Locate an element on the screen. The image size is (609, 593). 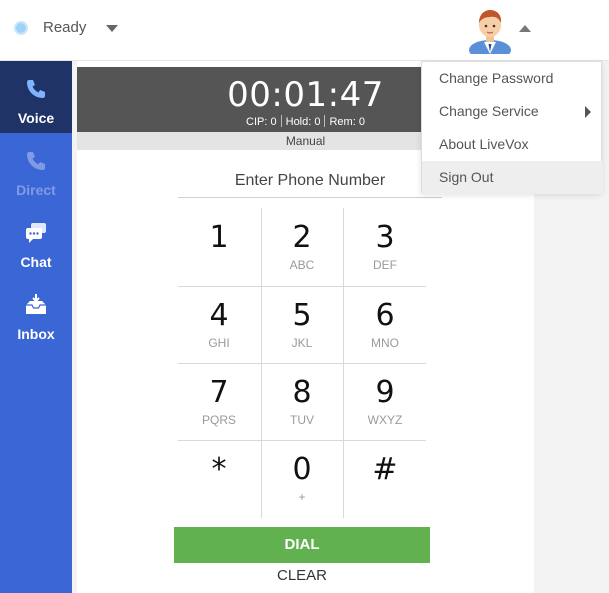
key-2: 2 ABC is located at coordinates (302, 246).